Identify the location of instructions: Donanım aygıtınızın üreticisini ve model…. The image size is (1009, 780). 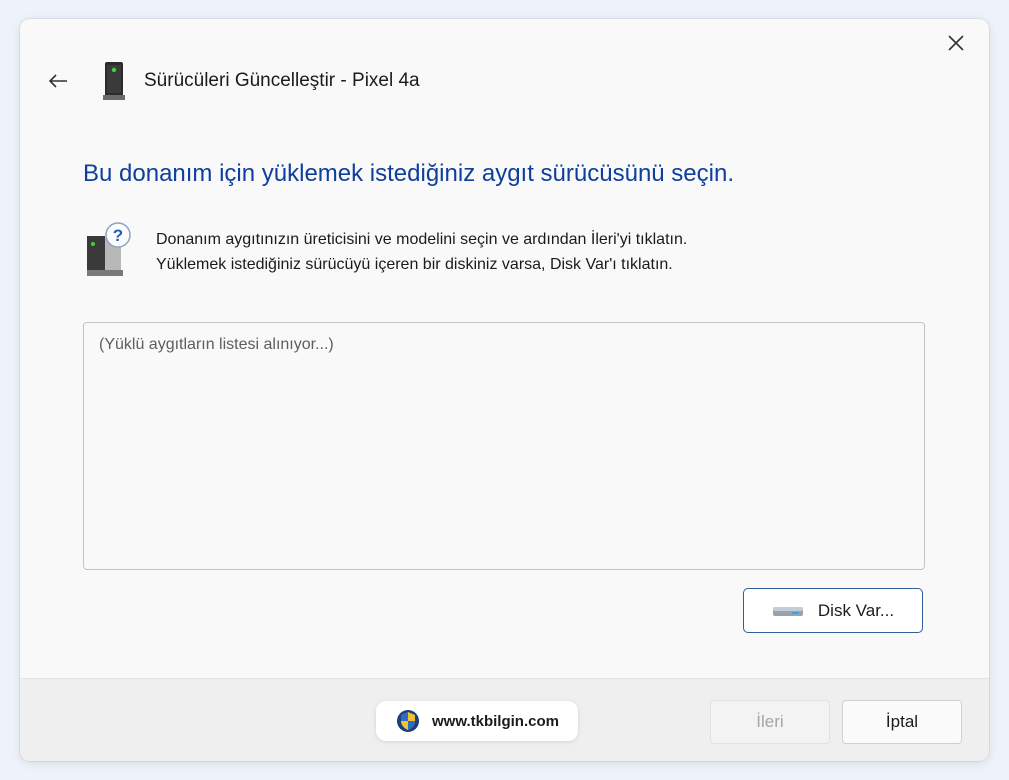
(421, 252).